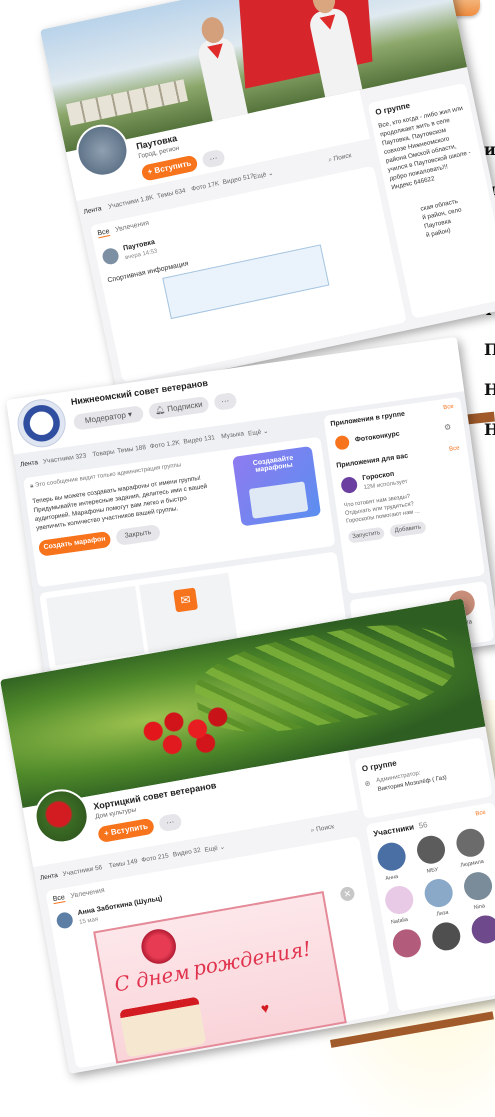 The width and height of the screenshot is (495, 1117). What do you see at coordinates (368, 419) in the screenshot?
I see `apps-group-title: Приложения в группе` at bounding box center [368, 419].